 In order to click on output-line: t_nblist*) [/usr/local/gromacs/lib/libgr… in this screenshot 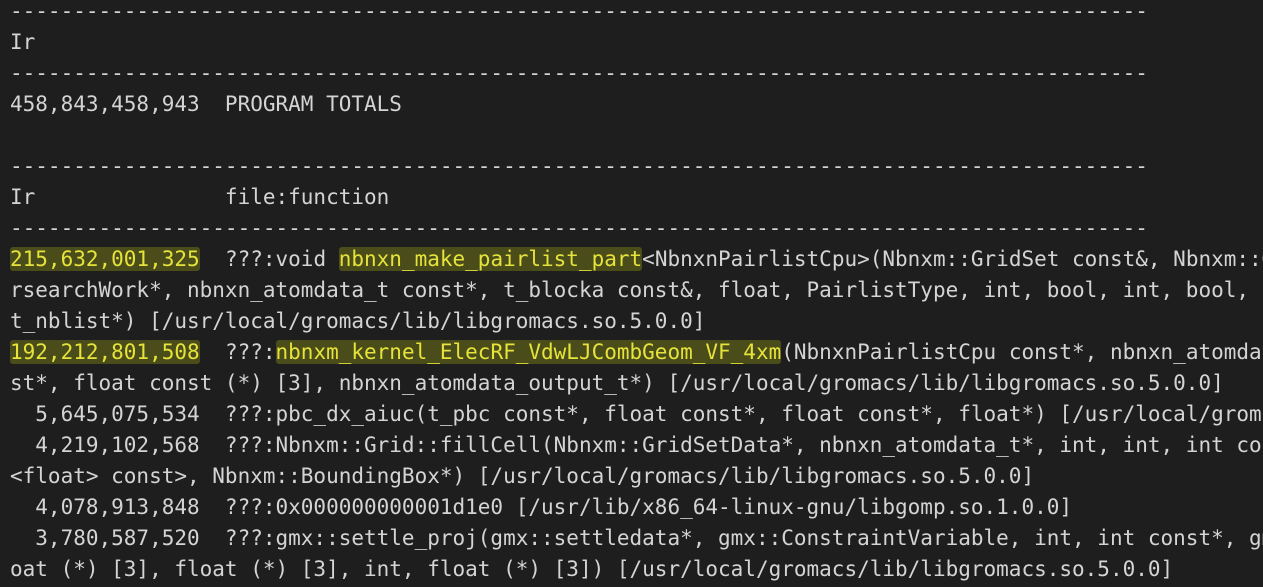, I will do `click(636, 321)`.